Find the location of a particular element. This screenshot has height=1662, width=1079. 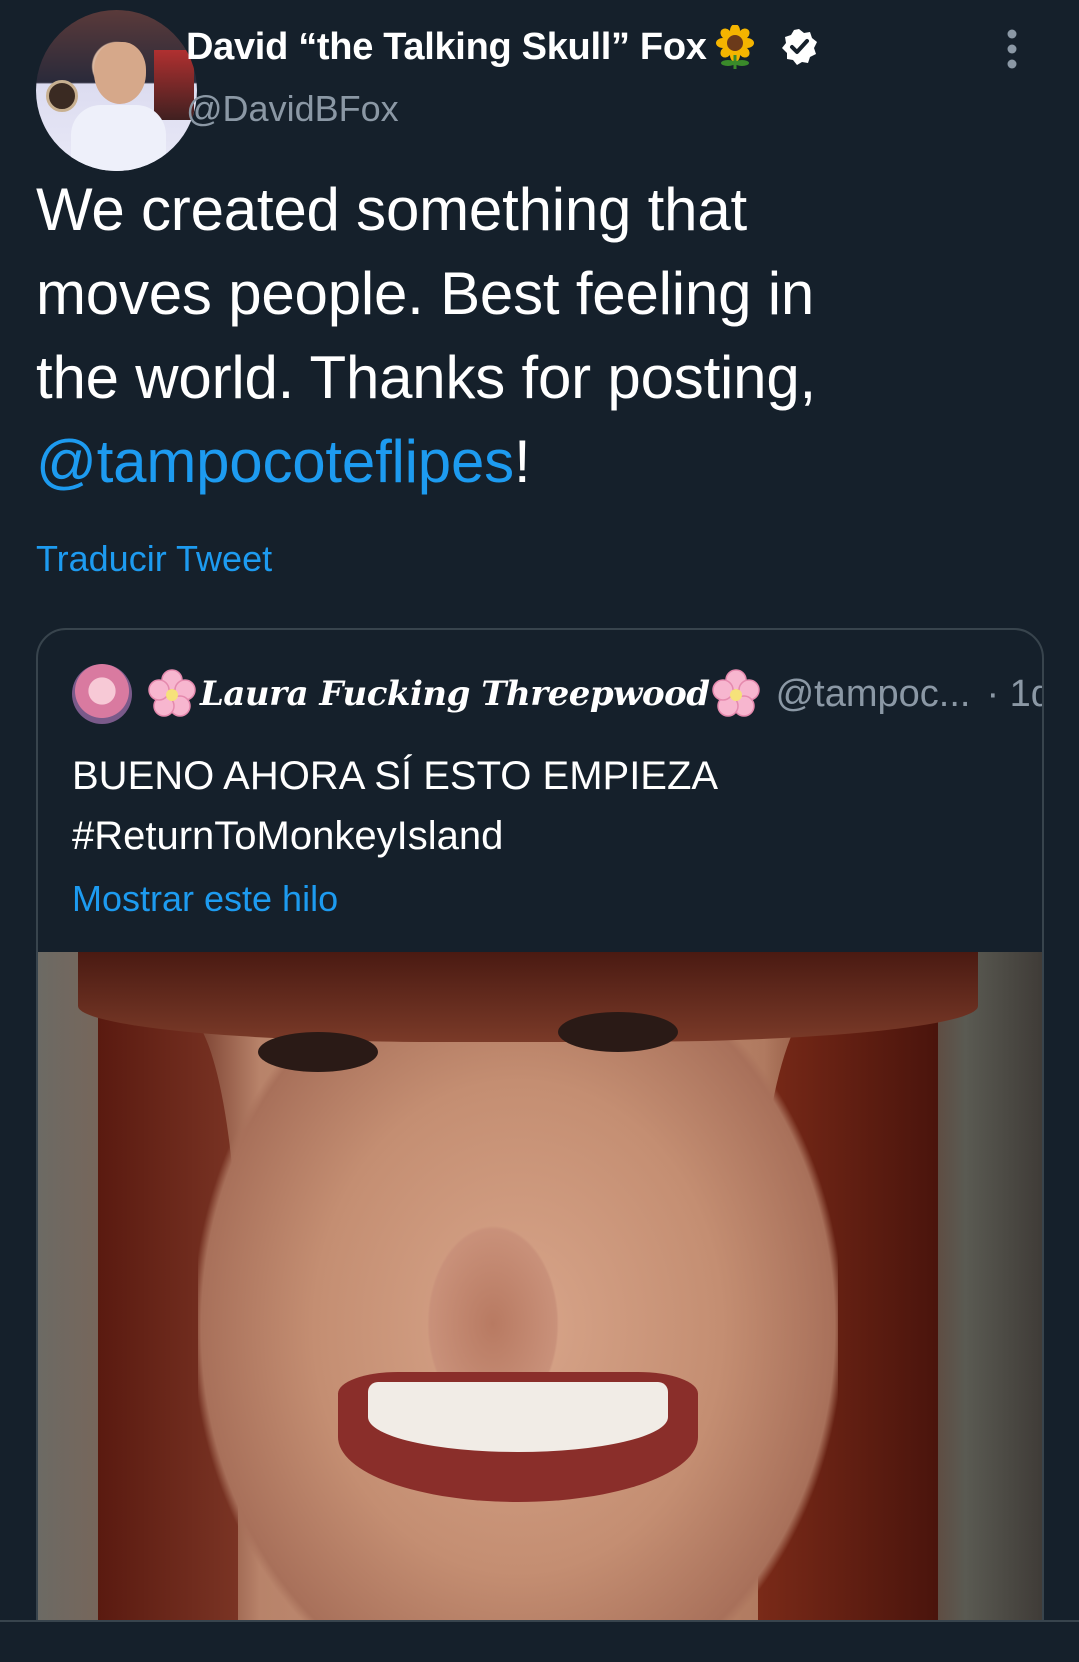

bottom-divider is located at coordinates (539, 1641).